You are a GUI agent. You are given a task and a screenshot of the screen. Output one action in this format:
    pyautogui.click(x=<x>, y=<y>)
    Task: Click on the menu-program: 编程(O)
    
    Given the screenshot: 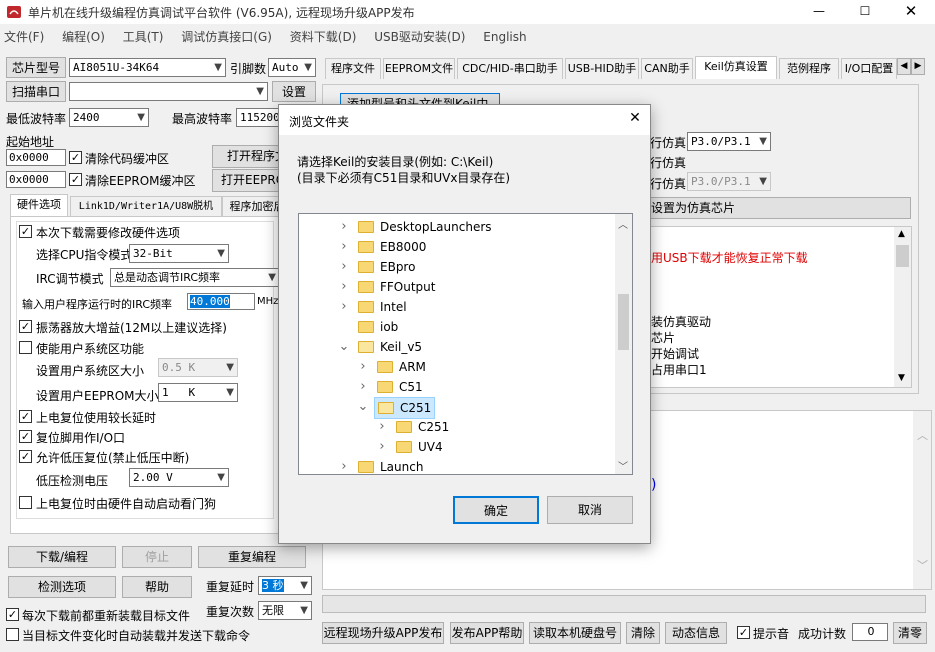 What is the action you would take?
    pyautogui.click(x=83, y=37)
    